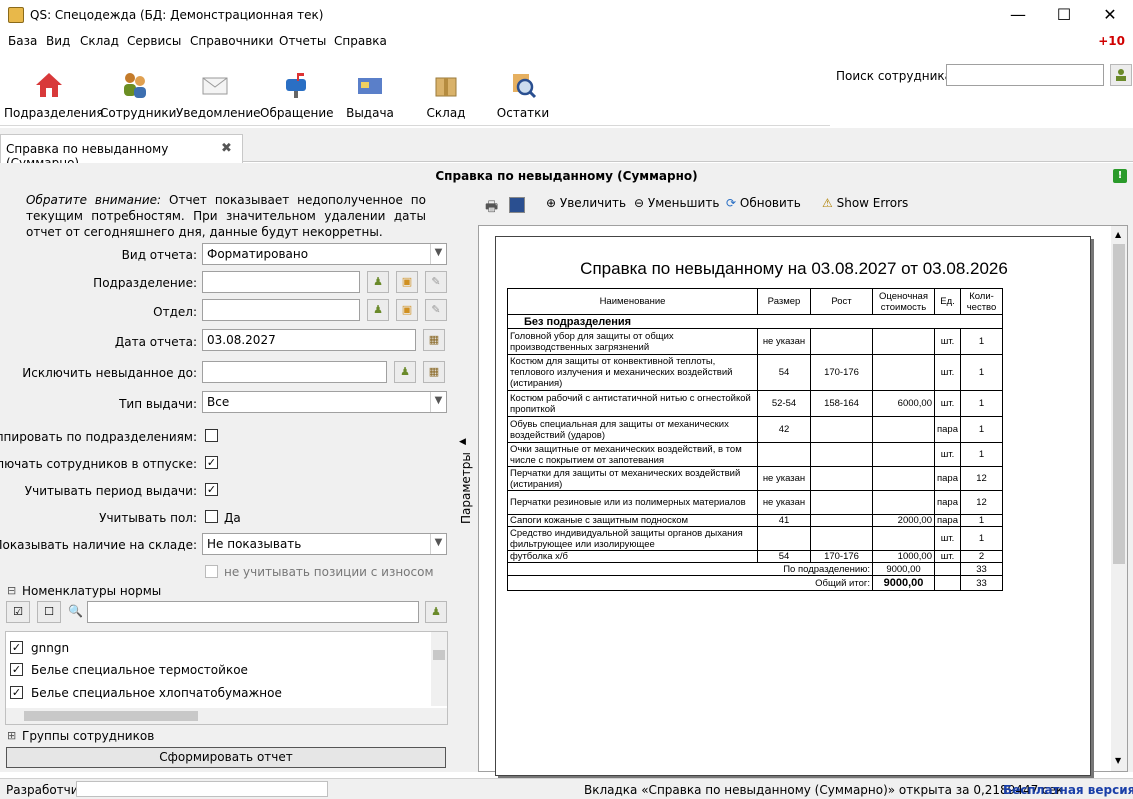 Image resolution: width=1133 pixels, height=799 pixels. Describe the element at coordinates (784, 372) in the screenshot. I see `table-cell-size: 54` at that location.